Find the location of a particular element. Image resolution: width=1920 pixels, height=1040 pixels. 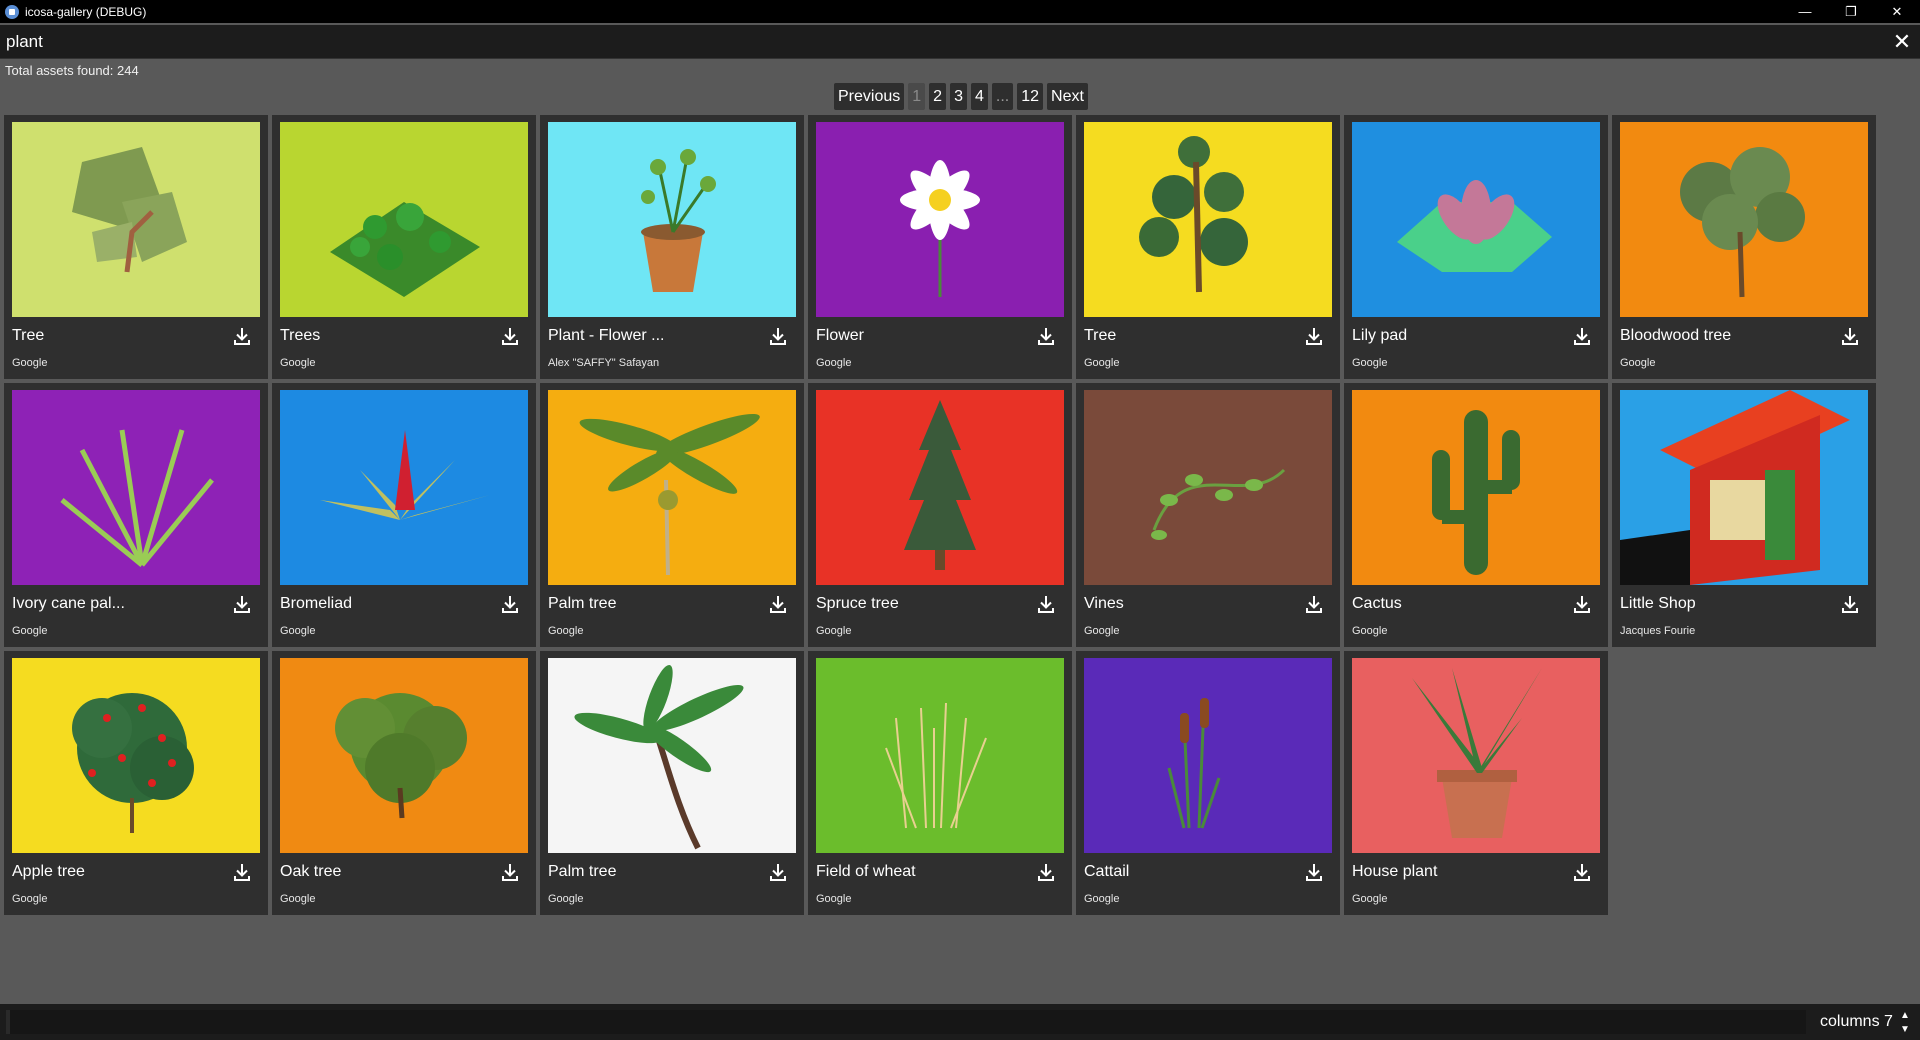

spinner-down-icon: ▼ is located at coordinates (1905, 1030).